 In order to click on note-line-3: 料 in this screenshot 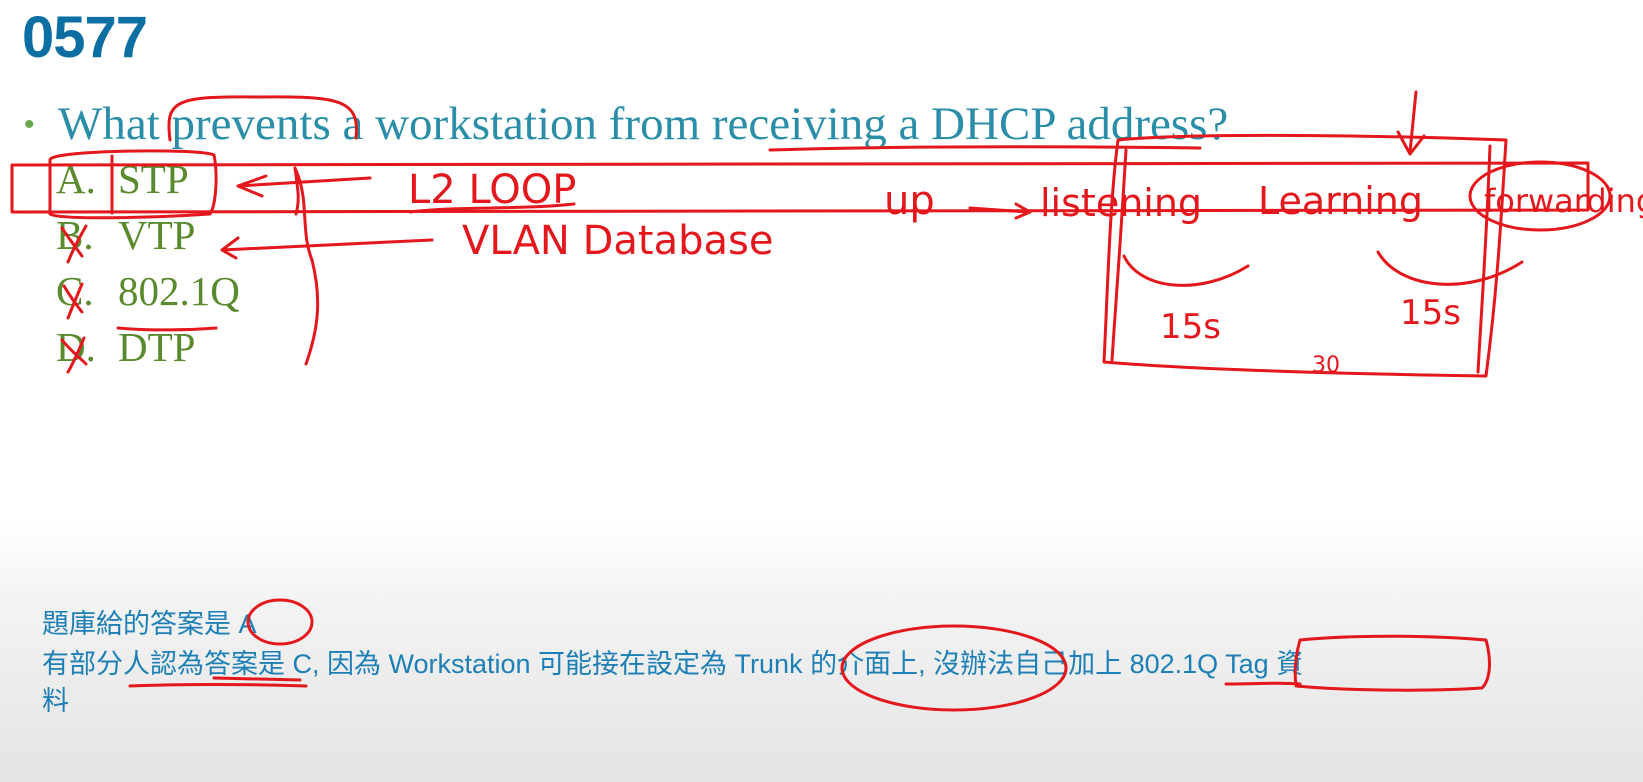, I will do `click(55, 701)`.